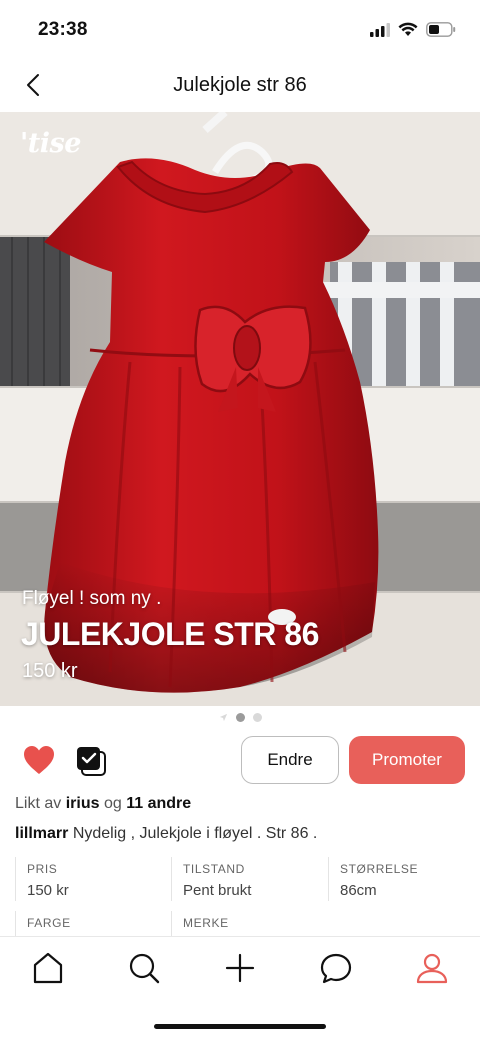 This screenshot has height=1039, width=480. I want to click on attribute-label: STØRRELSE, so click(379, 869).